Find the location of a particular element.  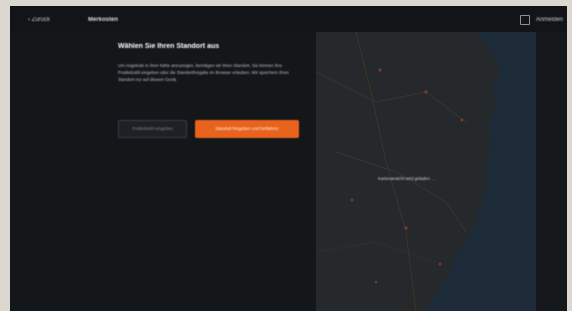

login-button: Anmelden is located at coordinates (549, 20).